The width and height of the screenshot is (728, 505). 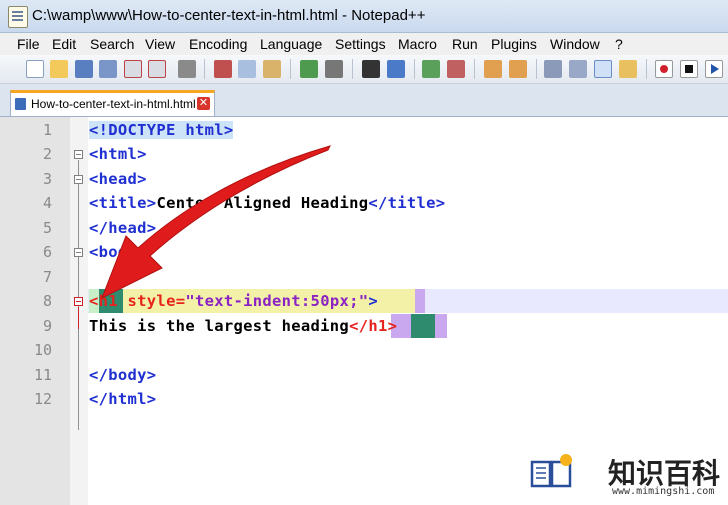 What do you see at coordinates (216, 222) in the screenshot?
I see `arrow-annotation-icon` at bounding box center [216, 222].